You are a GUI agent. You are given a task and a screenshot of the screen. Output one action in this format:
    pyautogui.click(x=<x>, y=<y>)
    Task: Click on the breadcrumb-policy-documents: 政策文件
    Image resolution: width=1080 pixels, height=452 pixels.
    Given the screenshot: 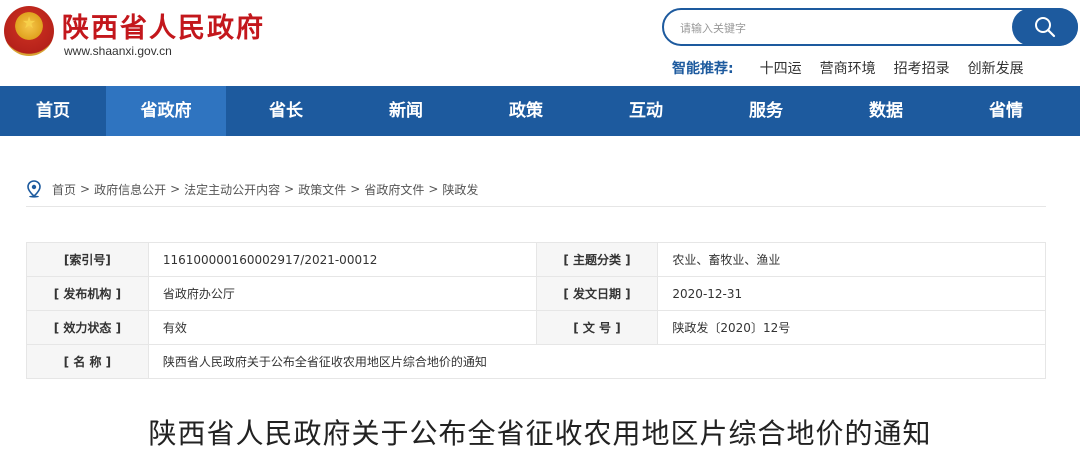 What is the action you would take?
    pyautogui.click(x=322, y=189)
    